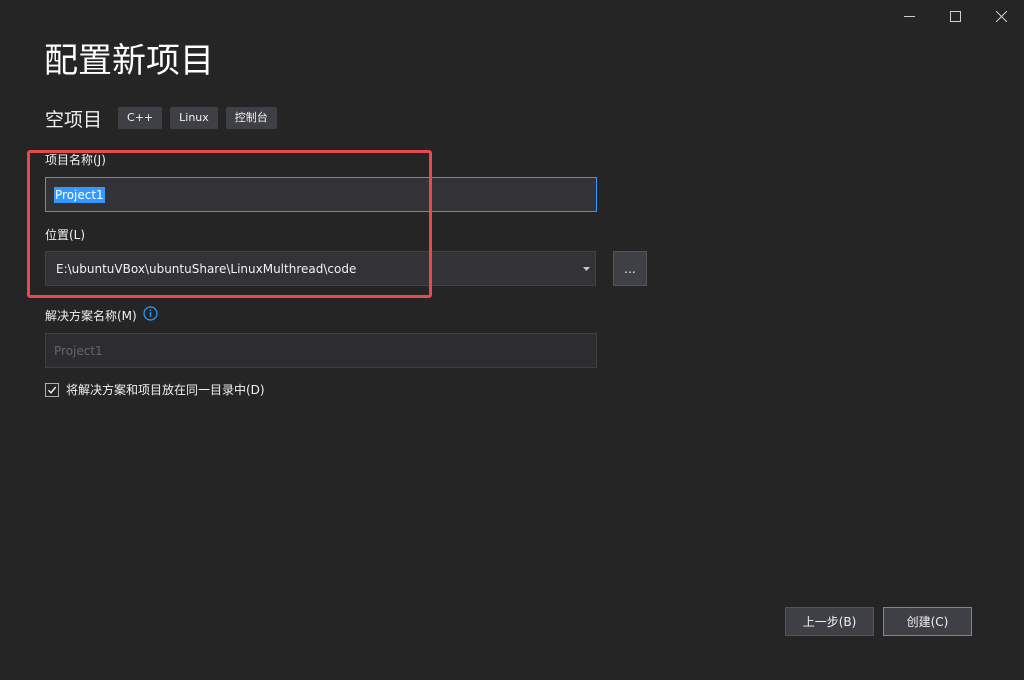  I want to click on close-icon, so click(1001, 16).